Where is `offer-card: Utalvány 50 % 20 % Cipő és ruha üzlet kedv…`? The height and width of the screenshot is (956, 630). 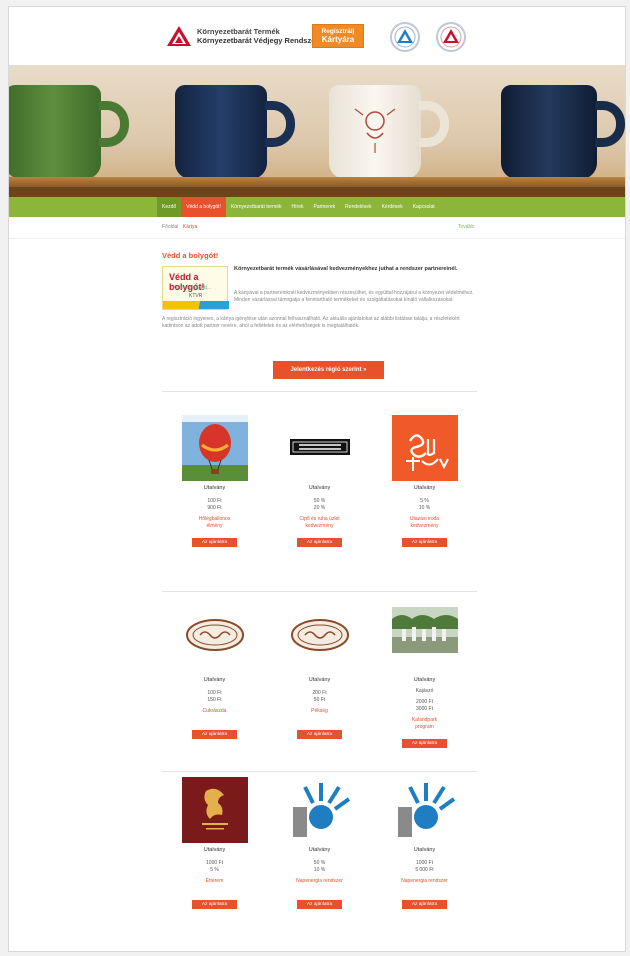
offer-card: Utalvány 50 % 20 % Cipő és ruha üzlet kedv… is located at coordinates (319, 481).